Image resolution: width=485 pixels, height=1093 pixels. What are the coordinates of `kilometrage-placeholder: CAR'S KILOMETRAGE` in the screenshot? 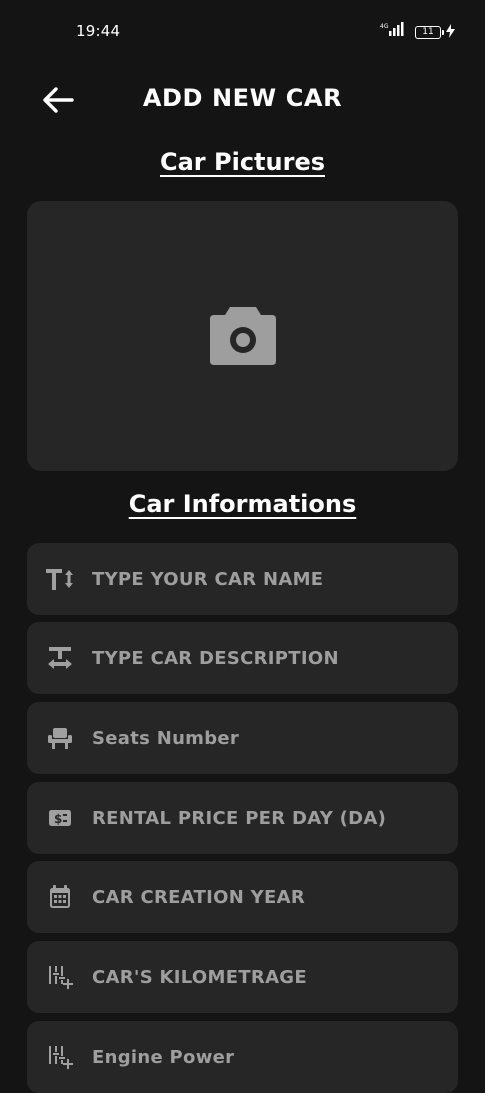 It's located at (199, 977).